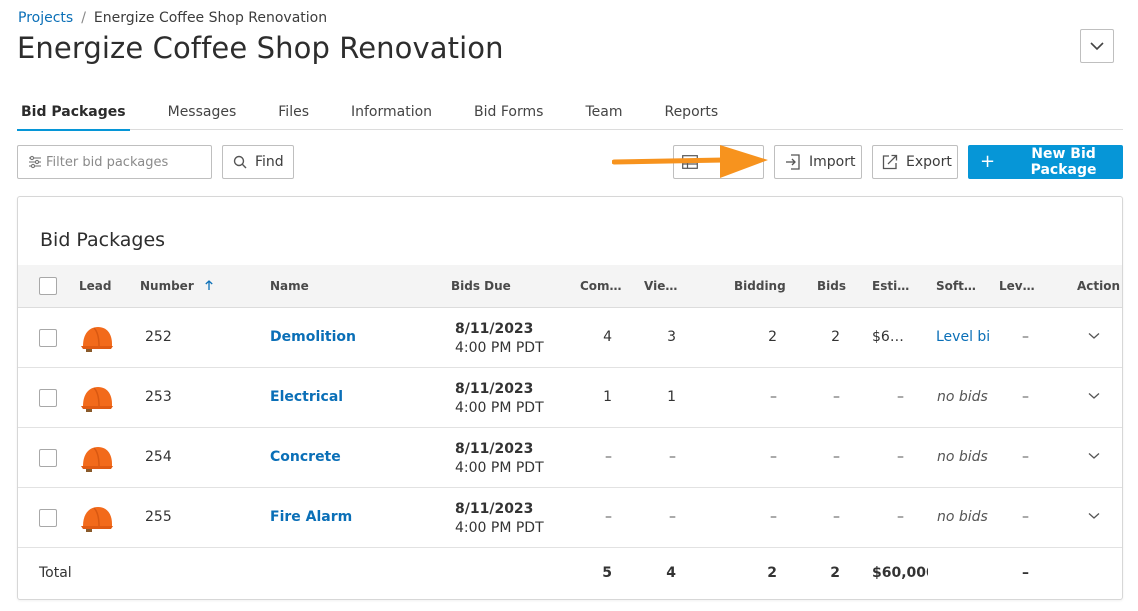 The image size is (1138, 611). What do you see at coordinates (48, 286) in the screenshot?
I see `select-all-checkbox` at bounding box center [48, 286].